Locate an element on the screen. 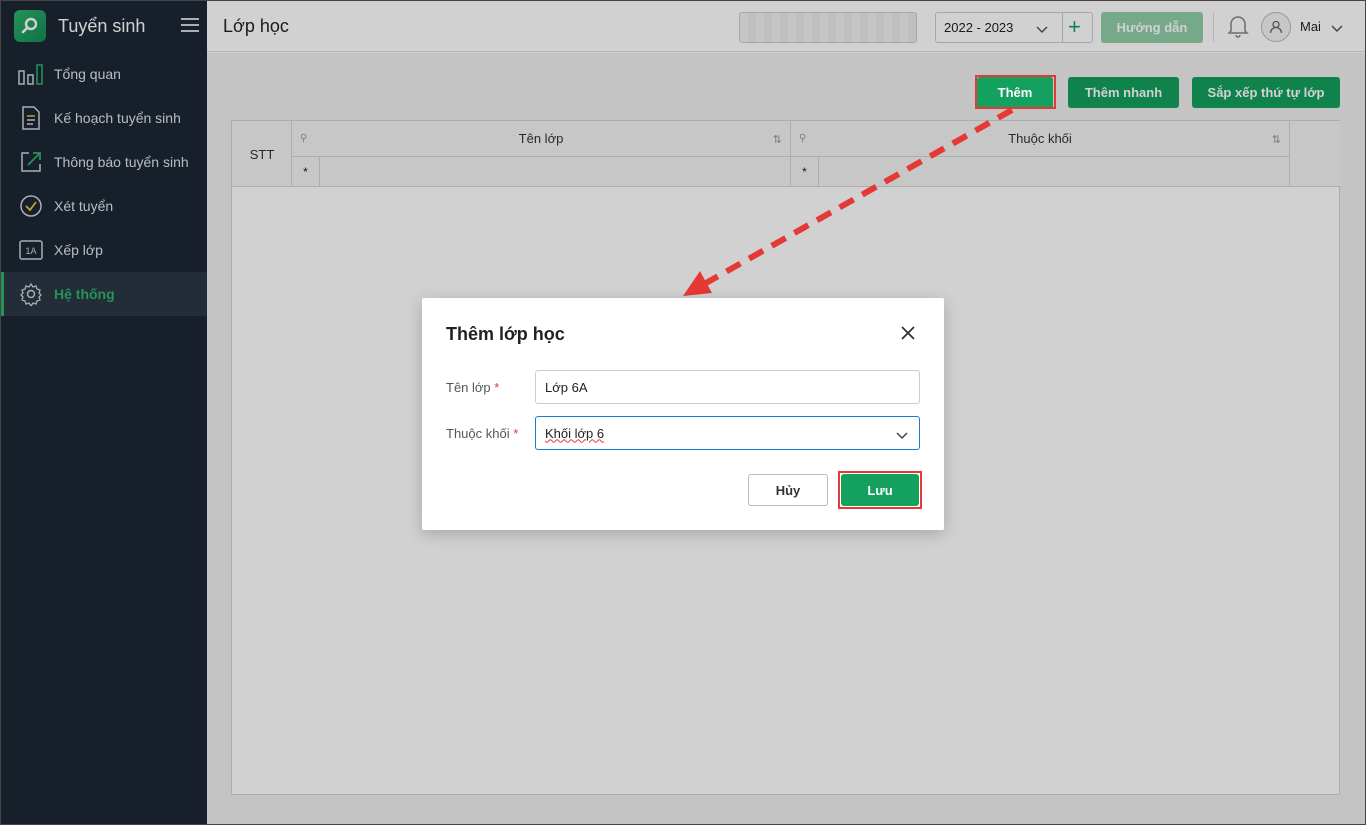 The width and height of the screenshot is (1366, 825). chevron-down-icon is located at coordinates (902, 435).